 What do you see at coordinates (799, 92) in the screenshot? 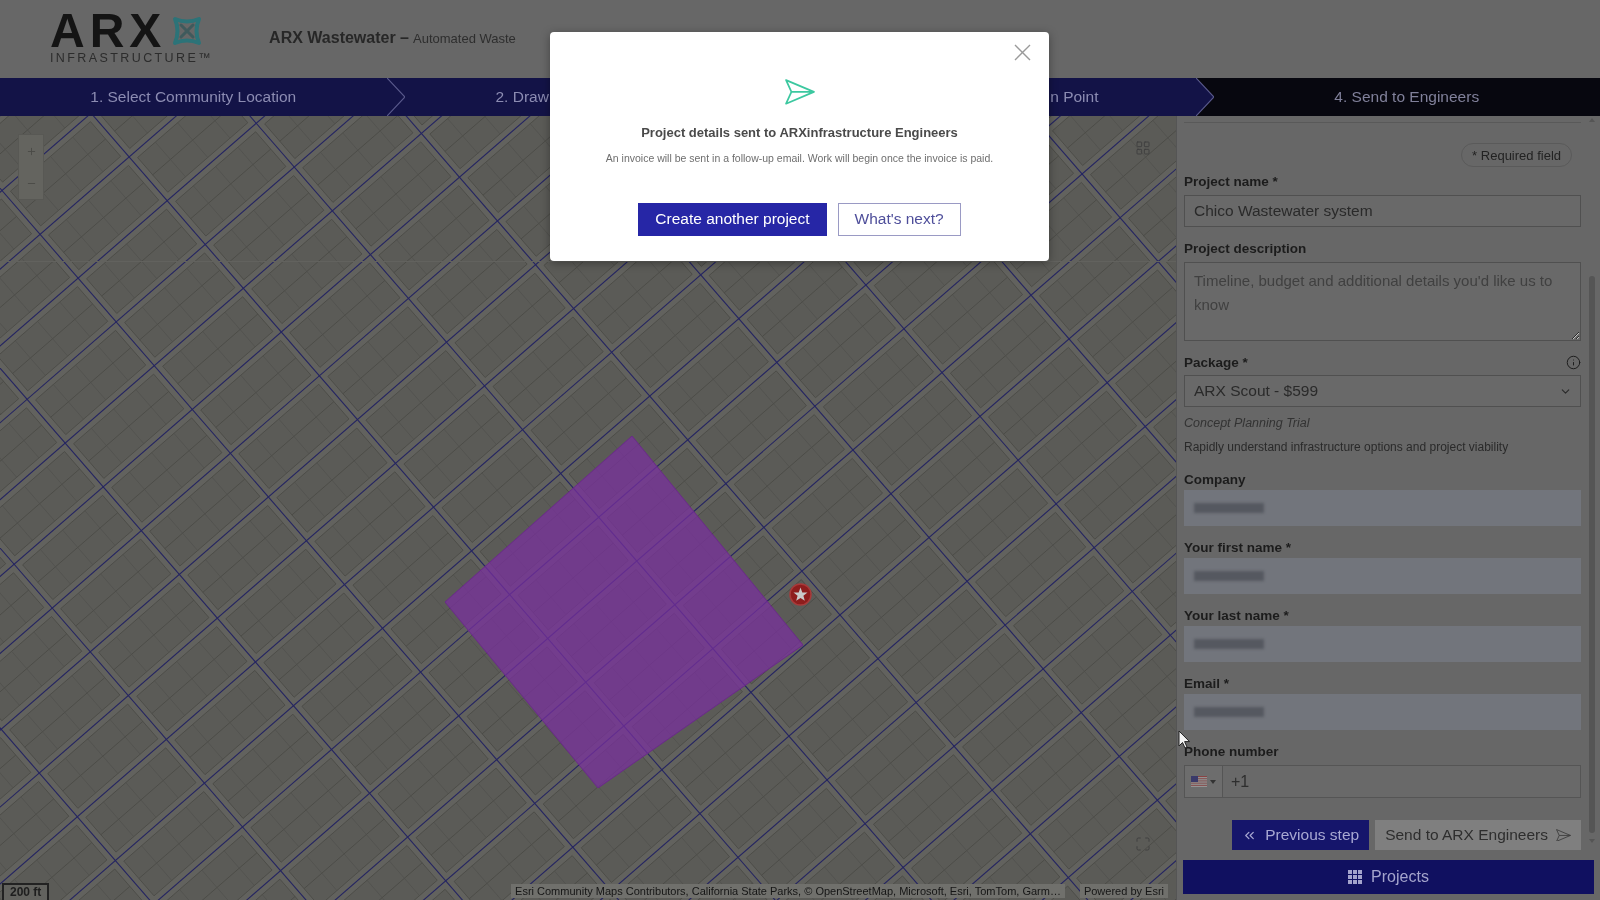
I see `paper-plane-icon` at bounding box center [799, 92].